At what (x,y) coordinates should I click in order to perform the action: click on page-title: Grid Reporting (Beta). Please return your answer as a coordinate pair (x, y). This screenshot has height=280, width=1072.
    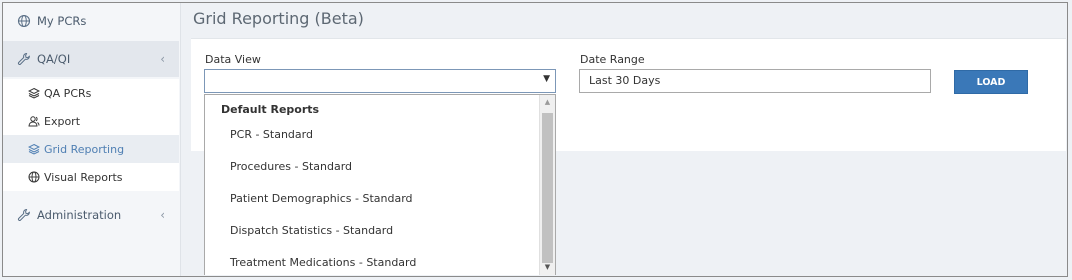
    Looking at the image, I should click on (278, 18).